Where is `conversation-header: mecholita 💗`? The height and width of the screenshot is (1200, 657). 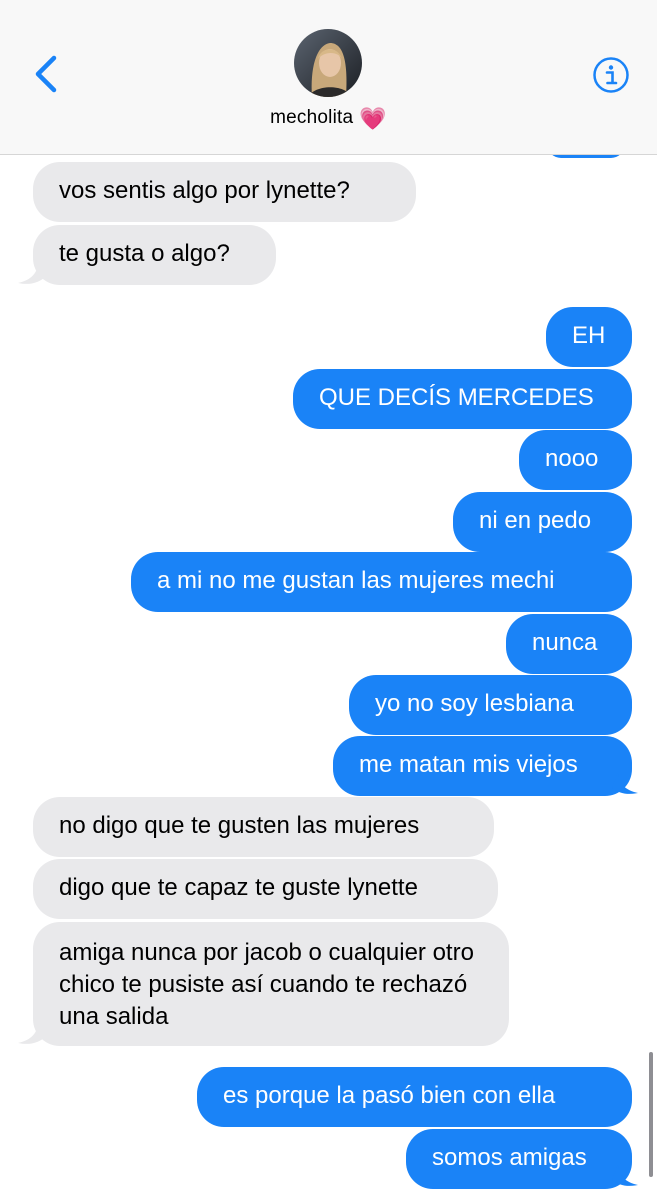 conversation-header: mecholita 💗 is located at coordinates (328, 77).